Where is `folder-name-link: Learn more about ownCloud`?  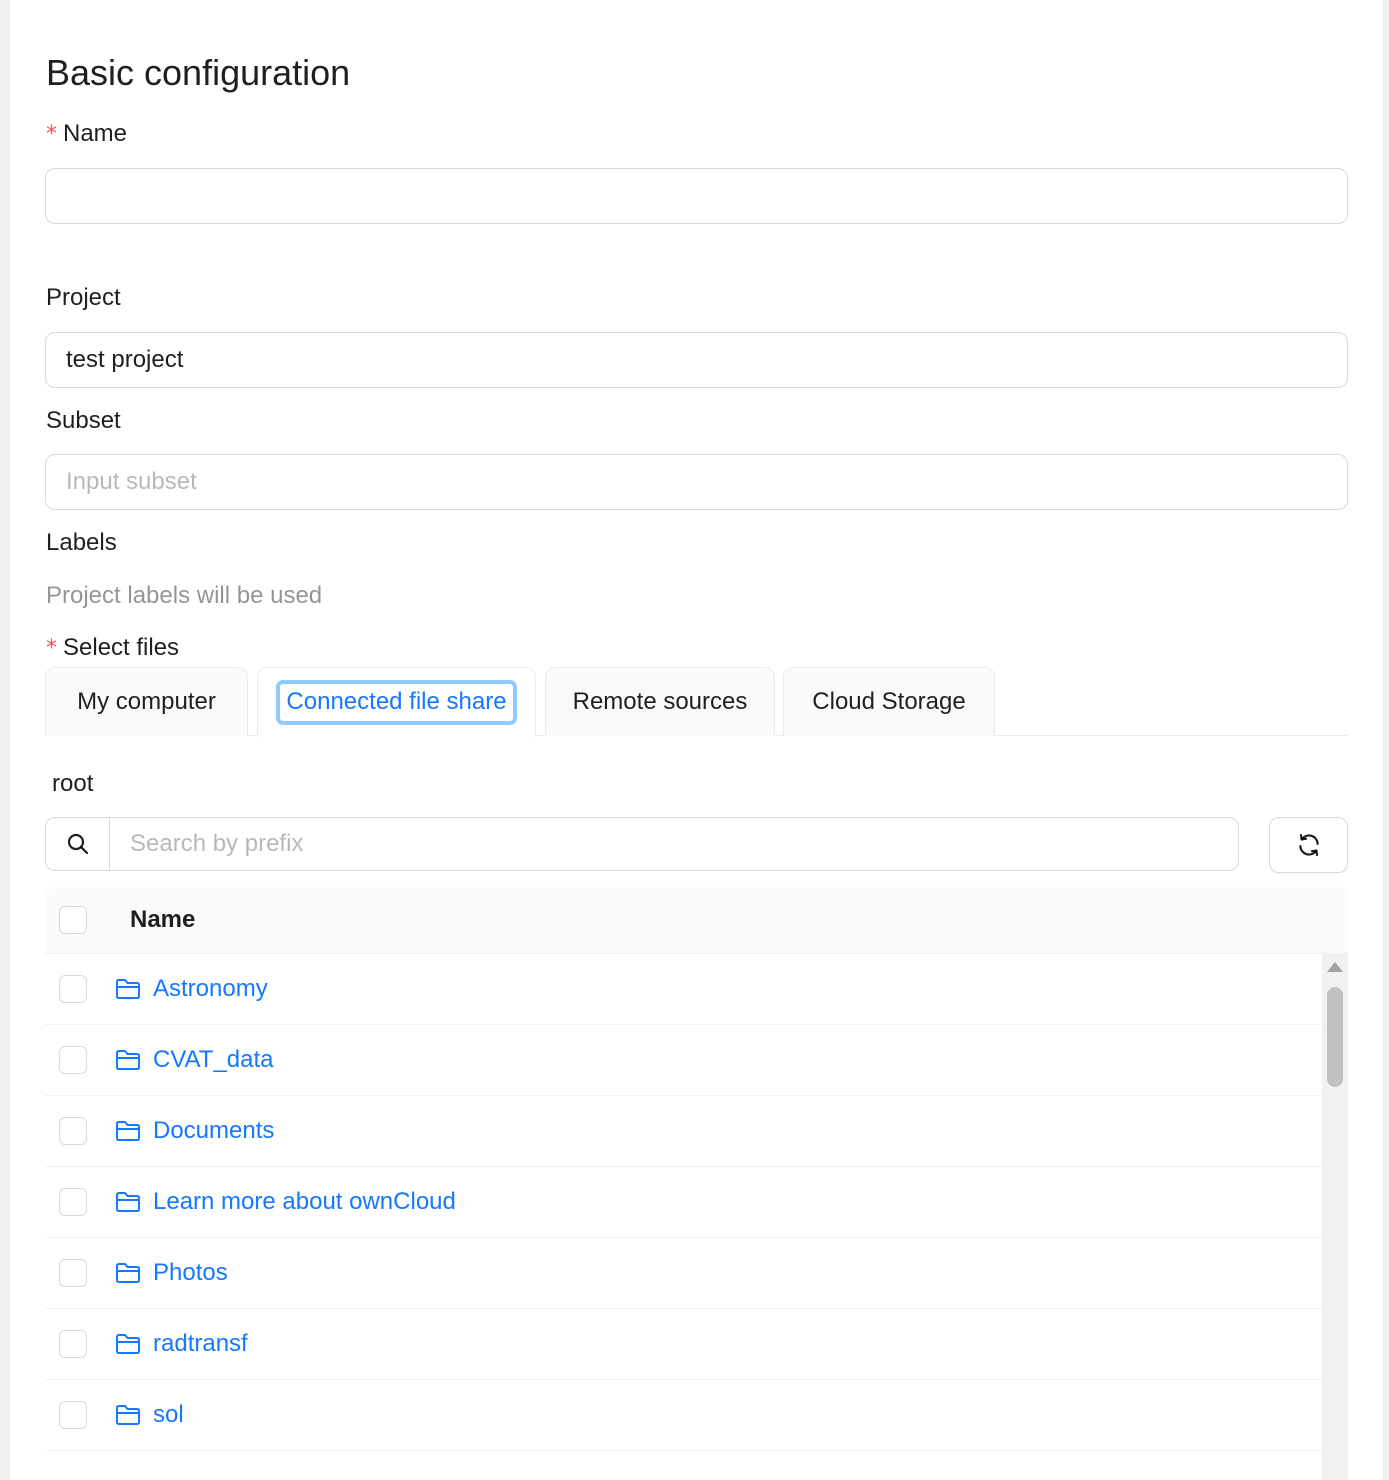 folder-name-link: Learn more about ownCloud is located at coordinates (304, 1202).